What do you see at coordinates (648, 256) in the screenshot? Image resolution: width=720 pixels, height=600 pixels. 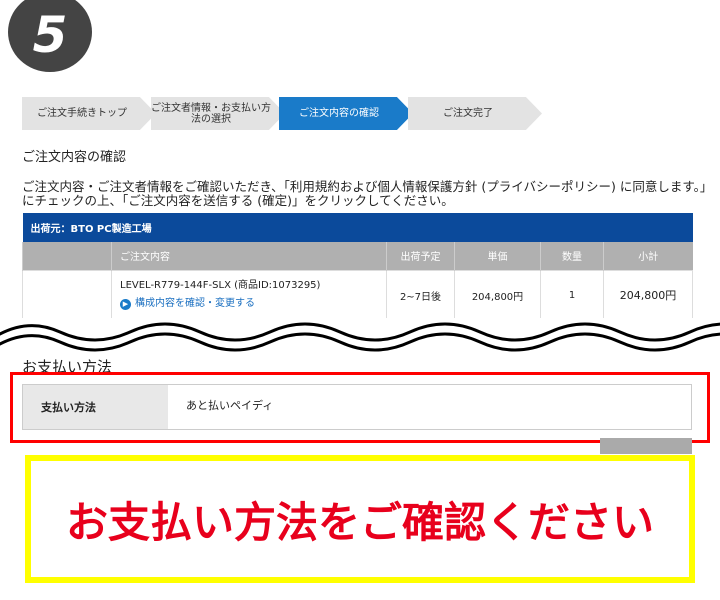 I see `header-subtotal: 小計` at bounding box center [648, 256].